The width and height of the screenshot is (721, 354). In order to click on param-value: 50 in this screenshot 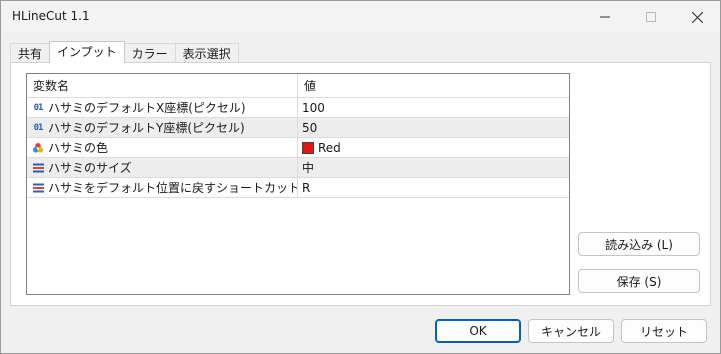, I will do `click(433, 127)`.